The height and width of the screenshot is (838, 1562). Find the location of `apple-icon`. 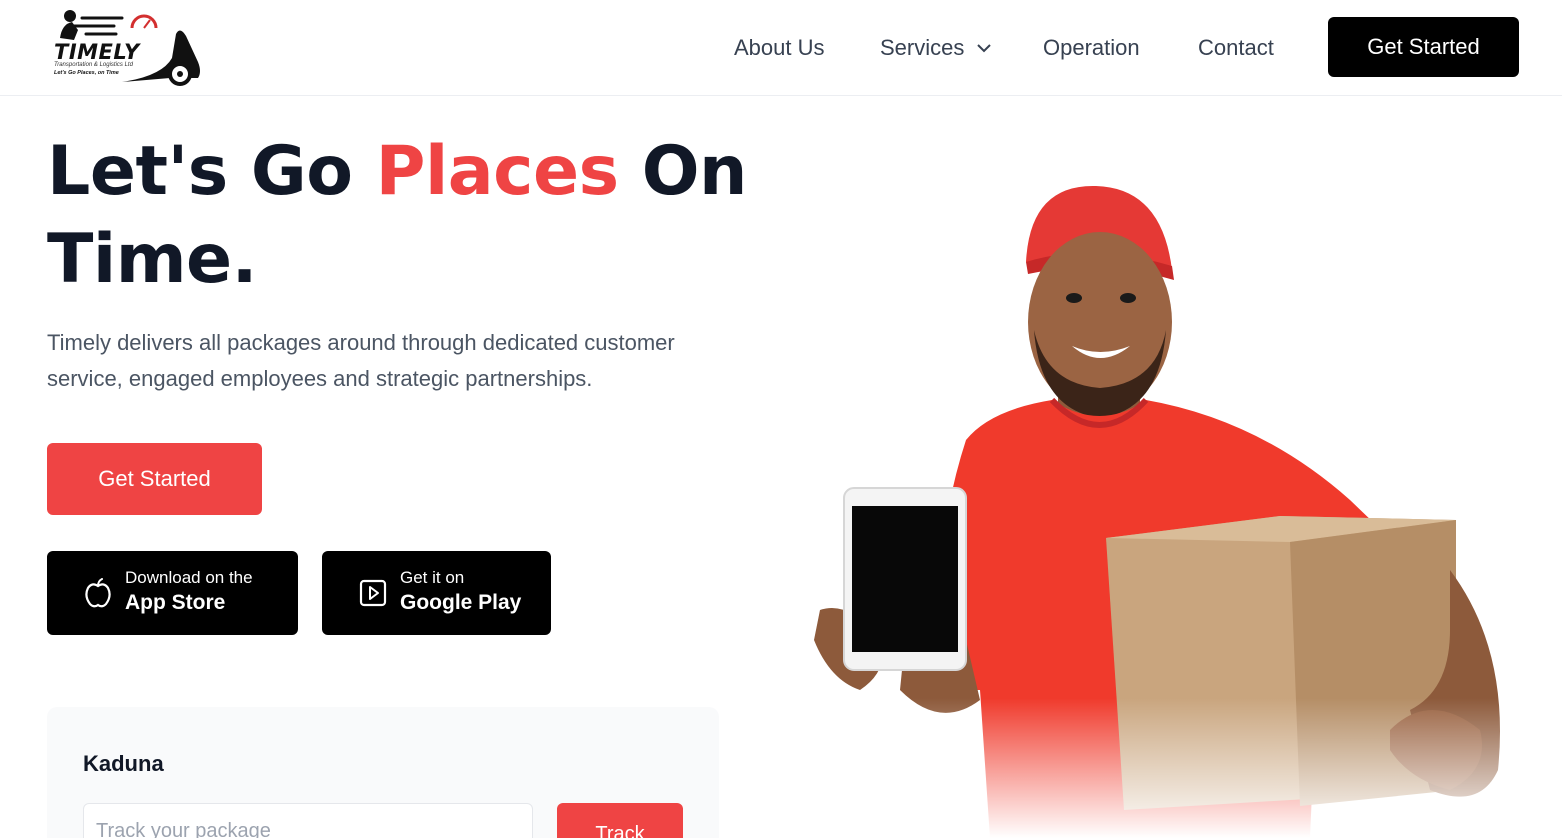

apple-icon is located at coordinates (98, 593).